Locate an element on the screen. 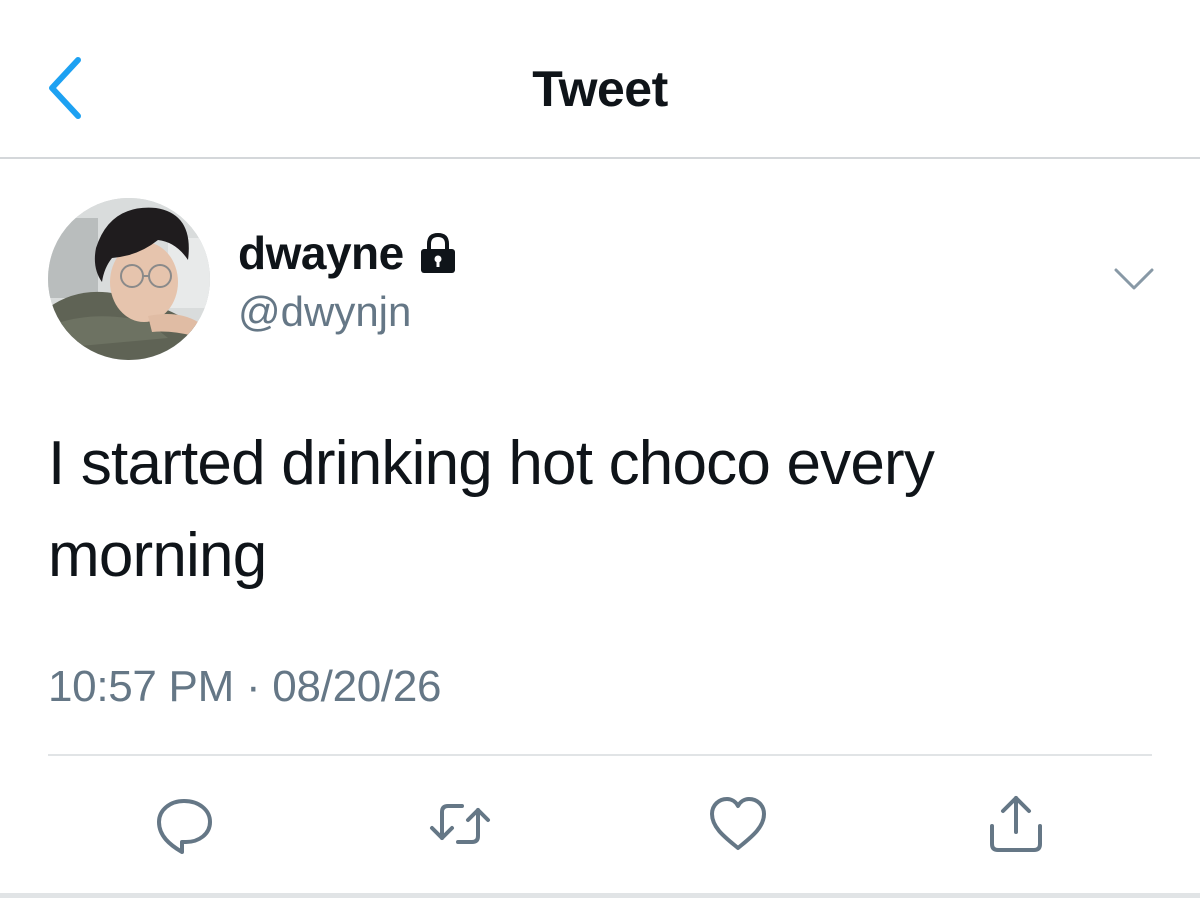 This screenshot has width=1200, height=898. share-button is located at coordinates (1016, 824).